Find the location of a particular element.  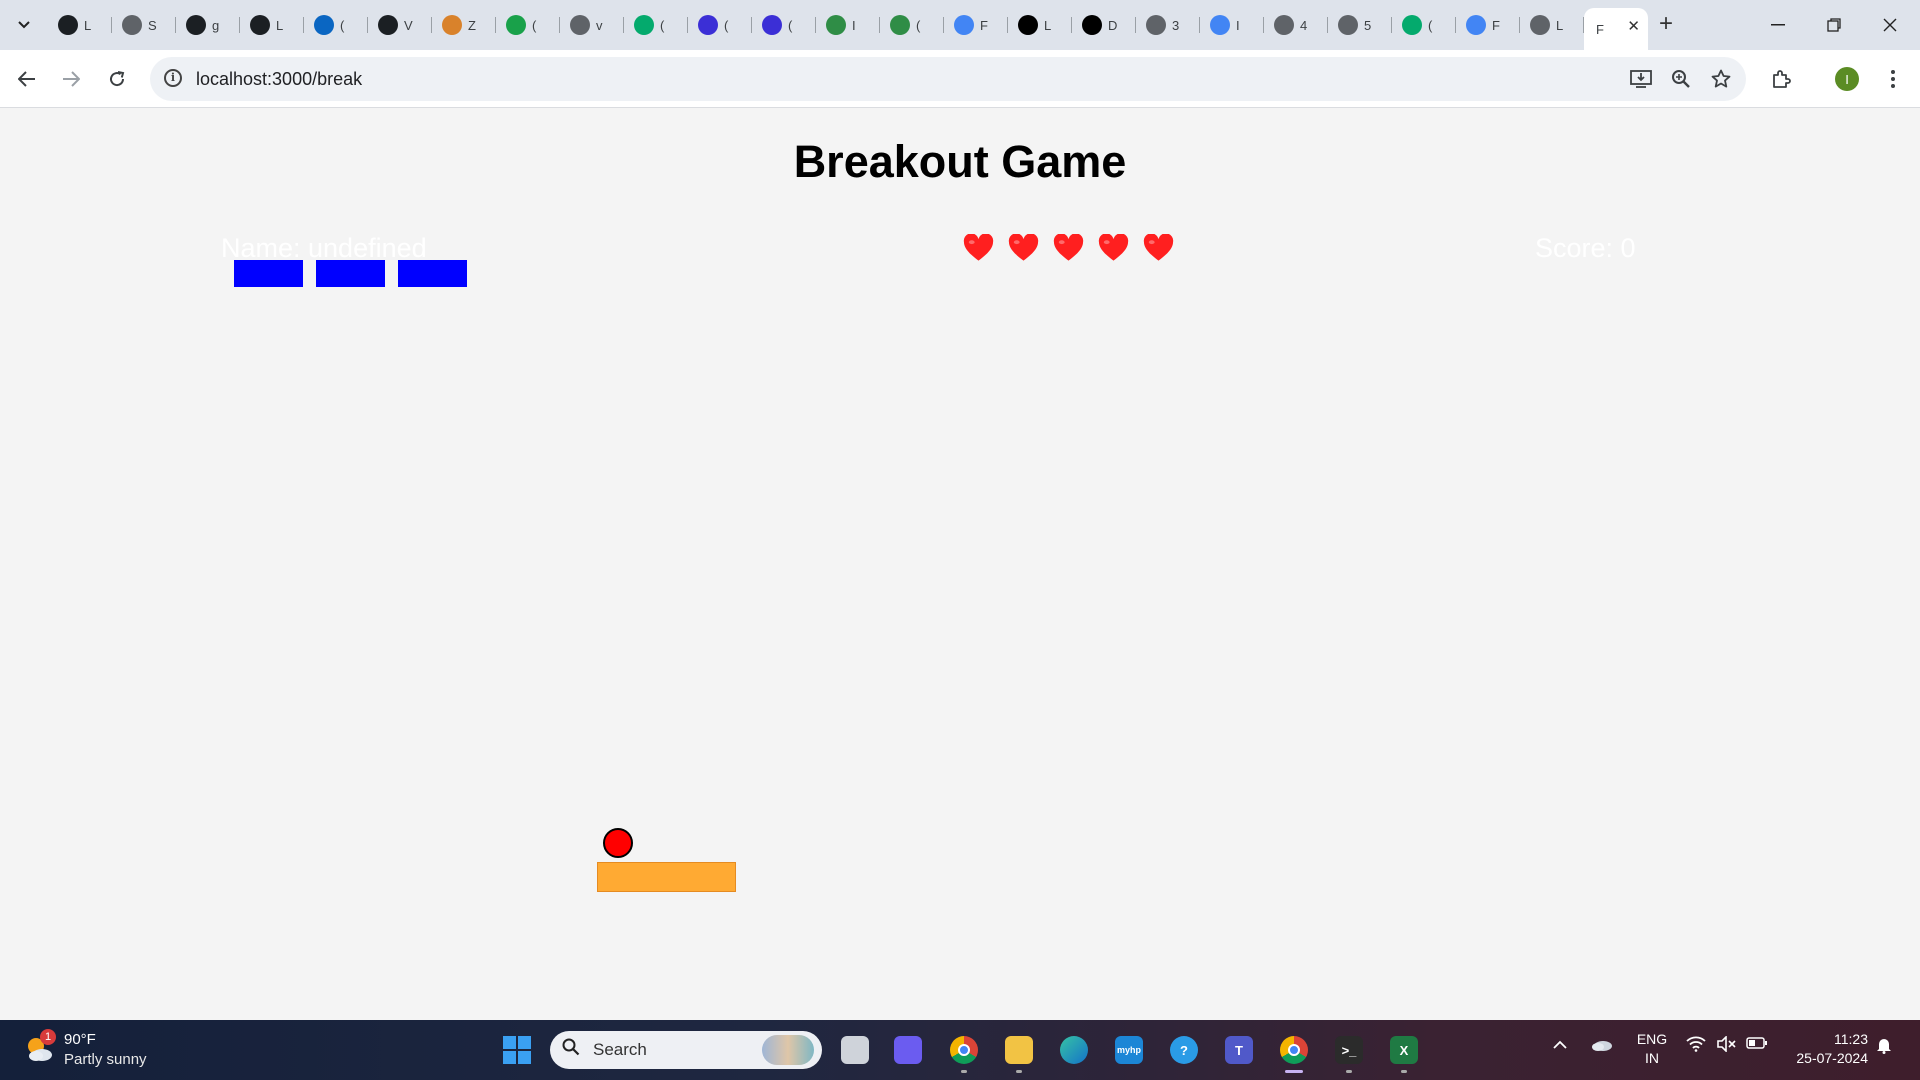

site-info-icon: i is located at coordinates (173, 78).